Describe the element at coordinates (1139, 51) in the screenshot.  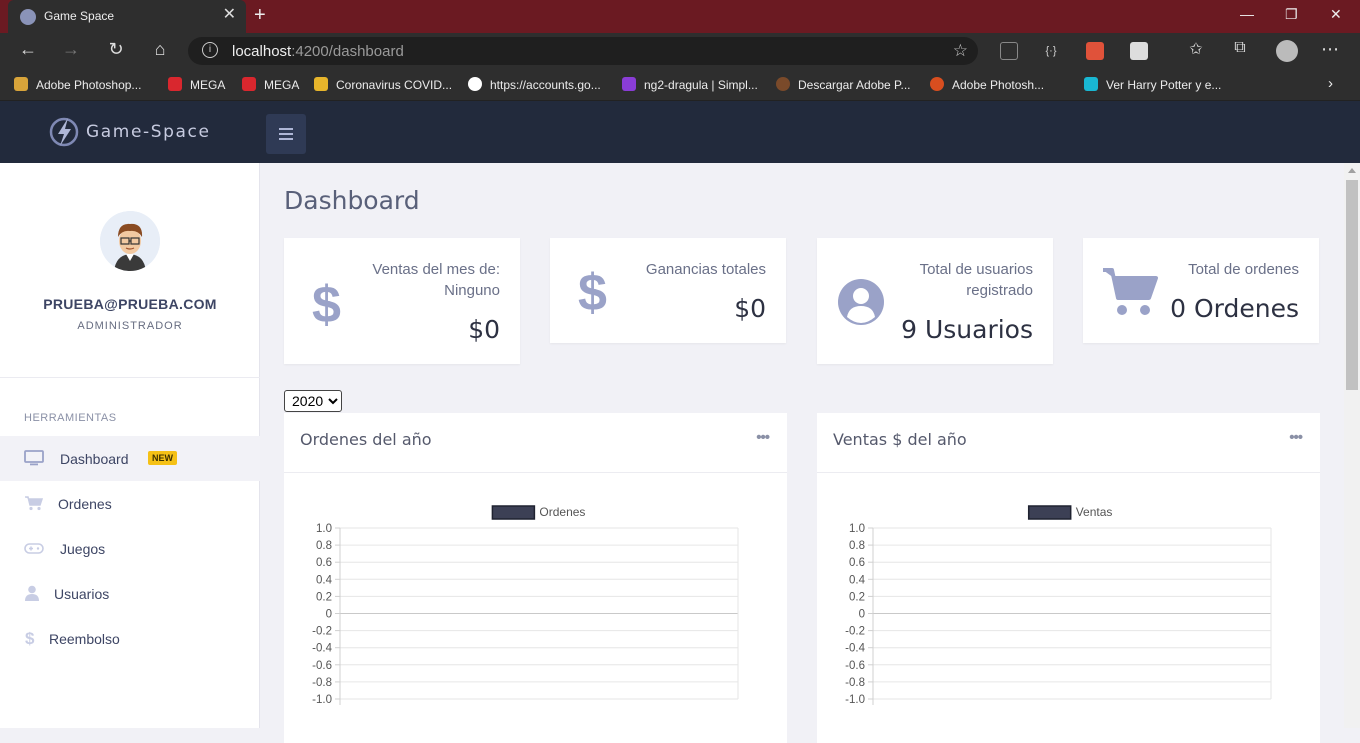
I see `extension-s-icon` at that location.